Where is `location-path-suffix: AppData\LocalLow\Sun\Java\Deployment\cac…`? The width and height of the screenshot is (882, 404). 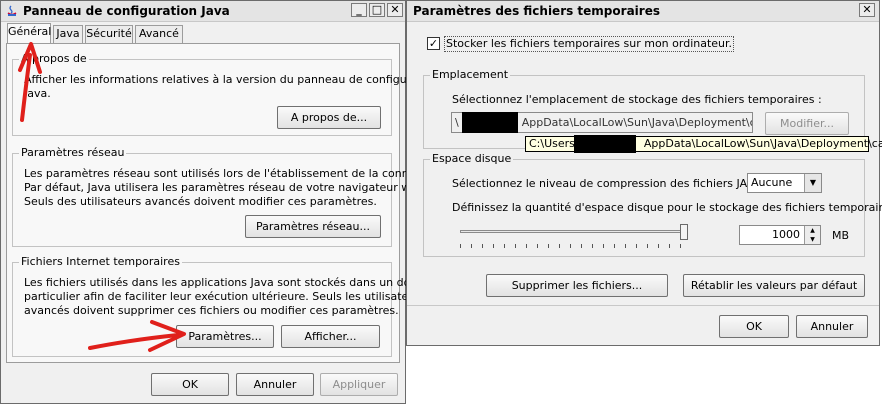 location-path-suffix: AppData\LocalLow\Sun\Java\Deployment\cac… is located at coordinates (636, 122).